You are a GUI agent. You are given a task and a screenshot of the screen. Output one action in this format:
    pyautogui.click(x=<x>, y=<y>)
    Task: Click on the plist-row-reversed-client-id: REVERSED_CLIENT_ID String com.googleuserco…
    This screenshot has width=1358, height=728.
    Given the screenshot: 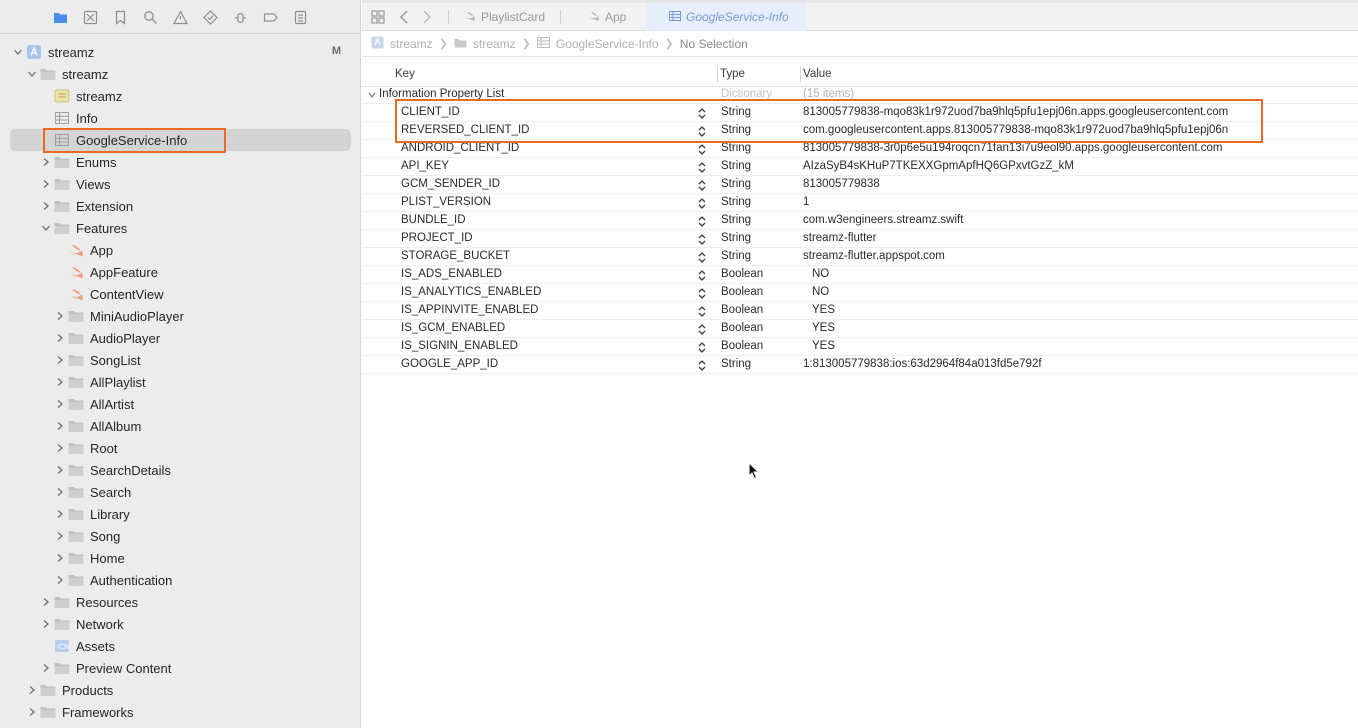 What is the action you would take?
    pyautogui.click(x=860, y=131)
    